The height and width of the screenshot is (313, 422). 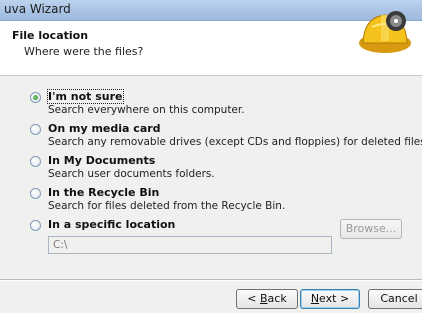 What do you see at coordinates (35, 97) in the screenshot?
I see `radio-not-sure` at bounding box center [35, 97].